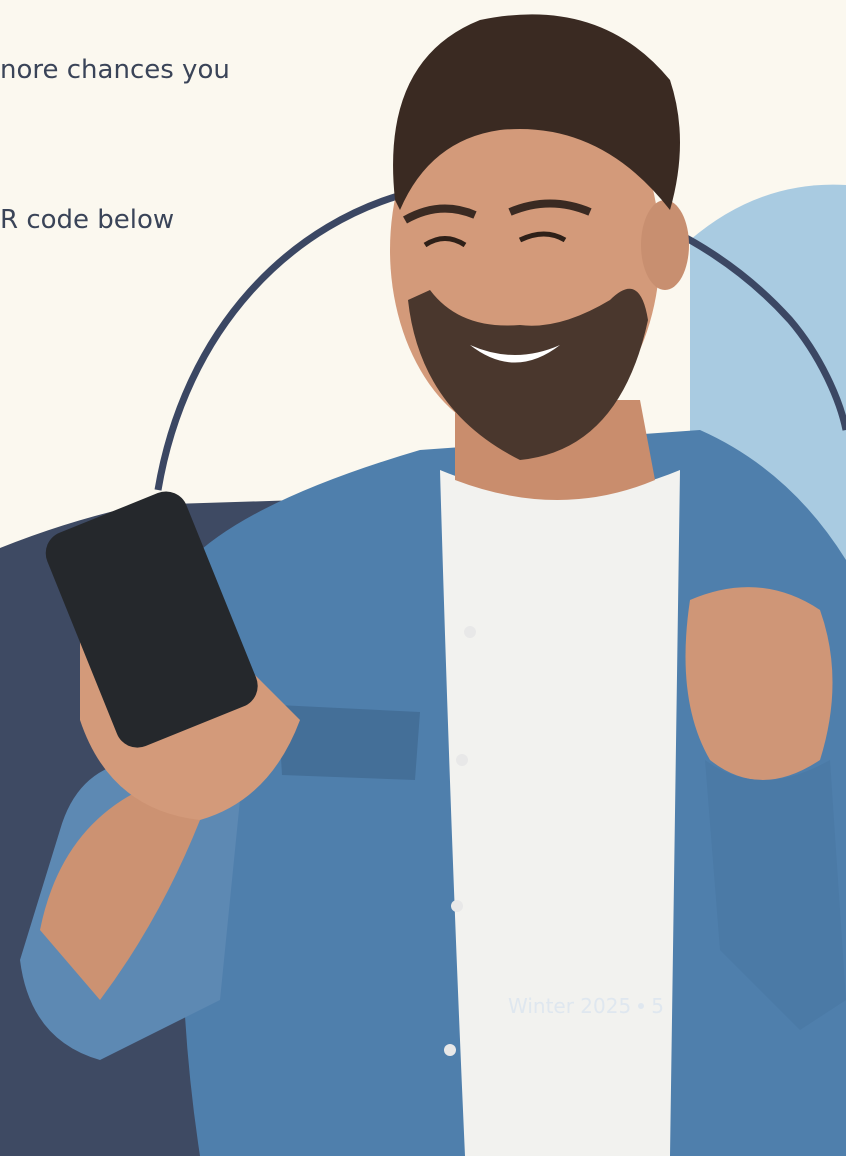 This screenshot has height=1156, width=846. I want to click on body-text-line-2: R code below, so click(87, 220).